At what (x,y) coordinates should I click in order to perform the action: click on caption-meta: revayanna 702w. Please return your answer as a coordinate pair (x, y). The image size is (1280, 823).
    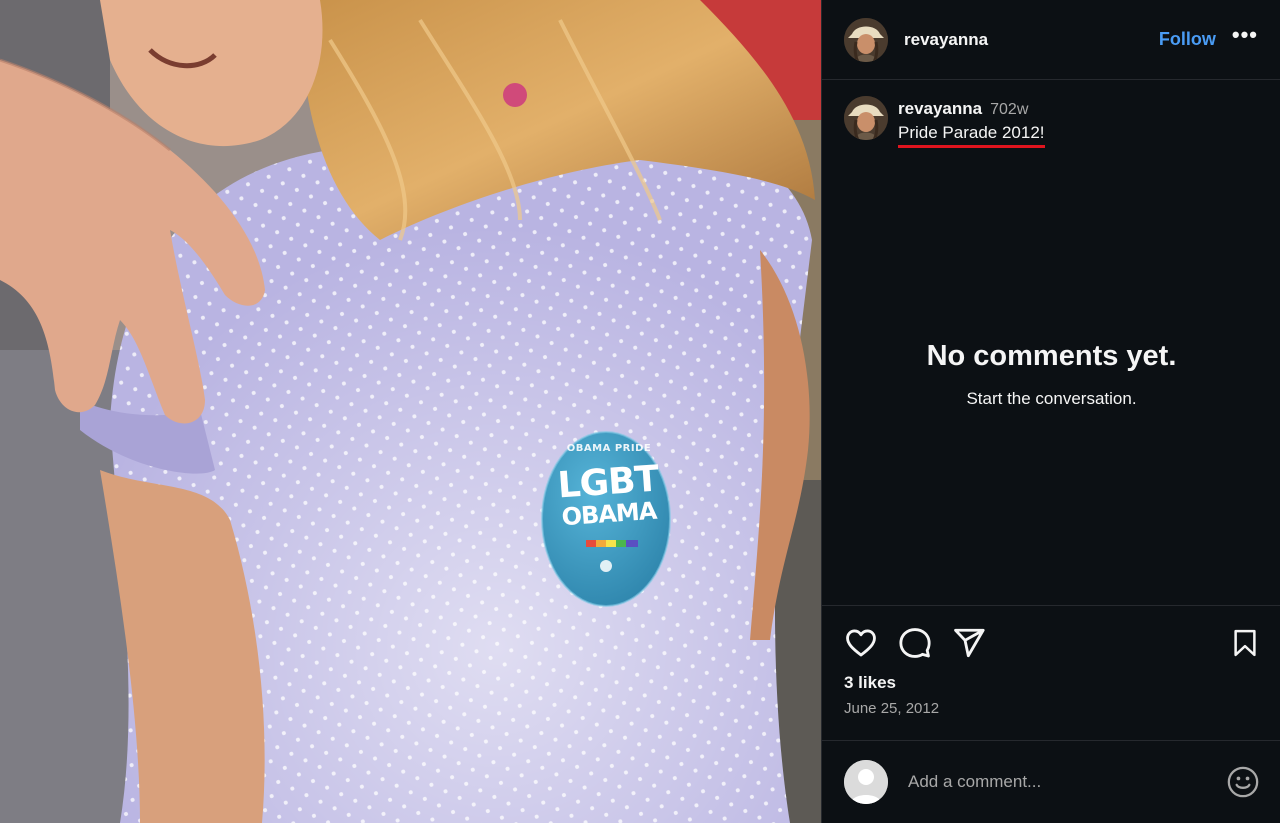
    Looking at the image, I should click on (971, 109).